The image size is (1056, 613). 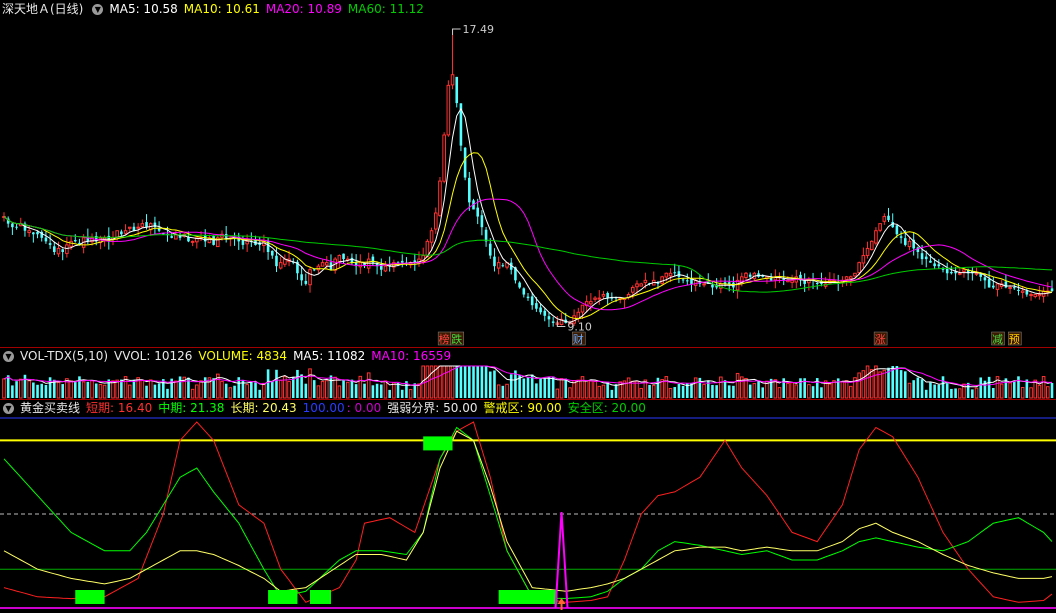 I want to click on volume-chart, so click(x=528, y=382).